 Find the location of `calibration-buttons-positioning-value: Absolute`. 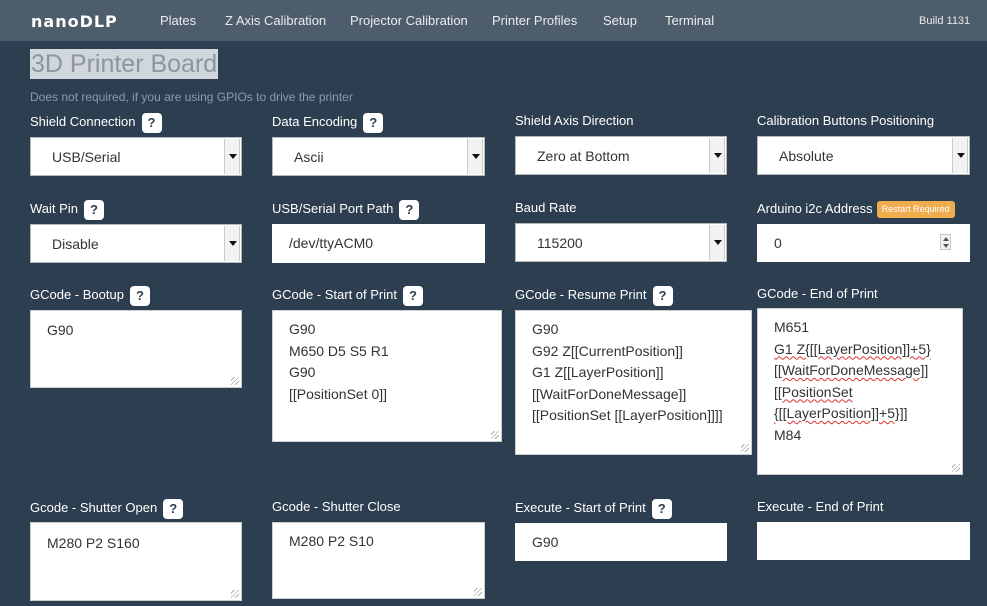

calibration-buttons-positioning-value: Absolute is located at coordinates (806, 156).